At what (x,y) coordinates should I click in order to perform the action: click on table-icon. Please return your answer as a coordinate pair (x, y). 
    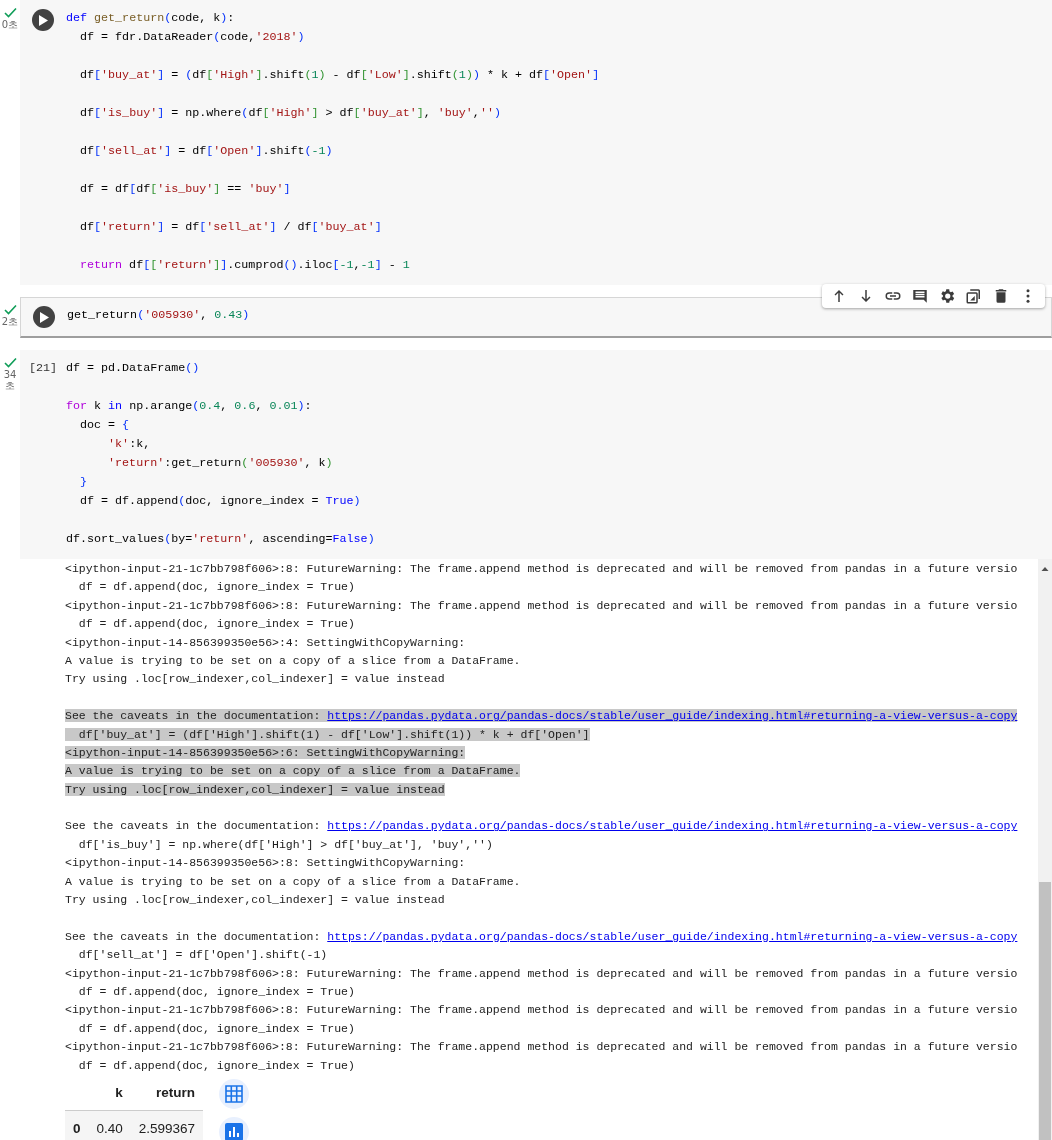
    Looking at the image, I should click on (234, 1093).